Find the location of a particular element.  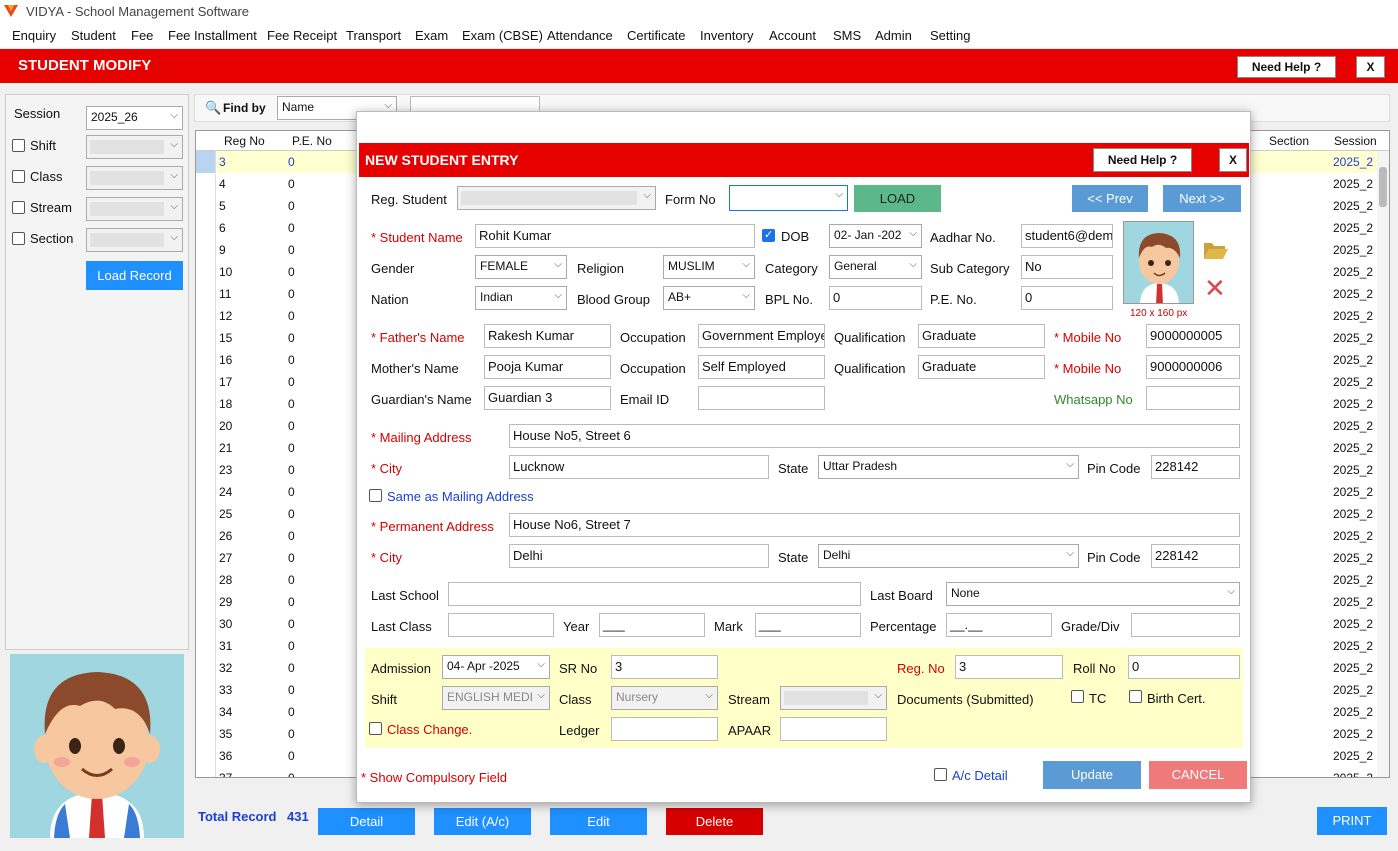

folder-open-icon is located at coordinates (1216, 250).